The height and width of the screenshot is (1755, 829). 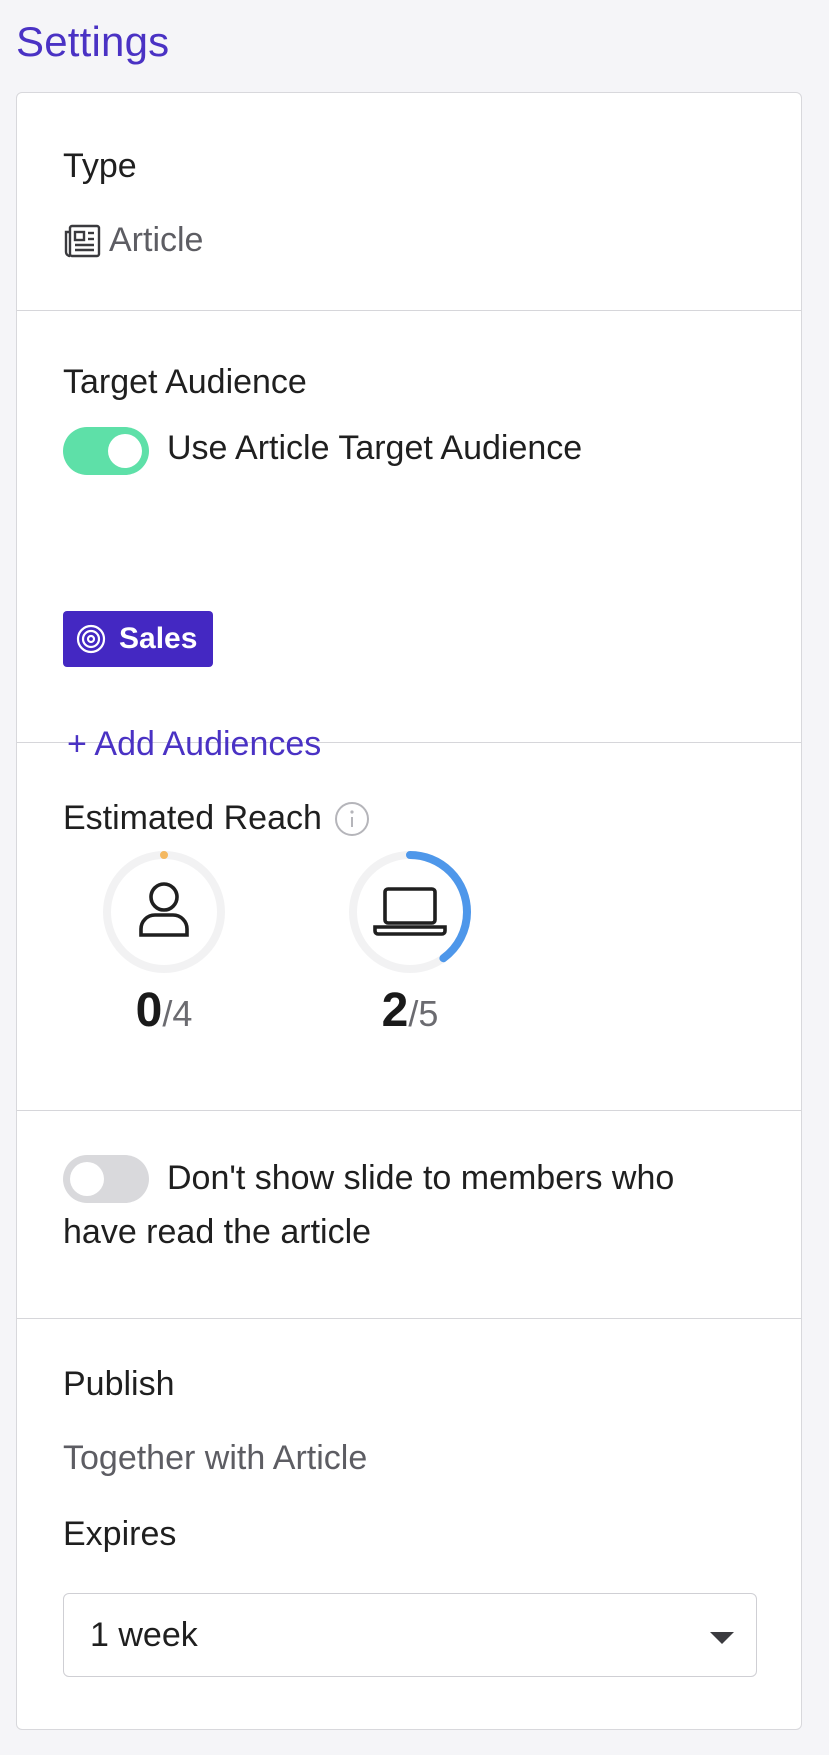 What do you see at coordinates (410, 1635) in the screenshot?
I see `expires-select: 1 week` at bounding box center [410, 1635].